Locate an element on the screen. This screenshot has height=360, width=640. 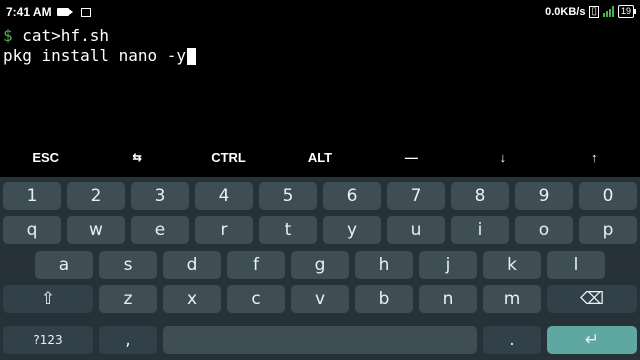
extra-keys-row: ESC ⇆ CTRL ALT — ↓ ↑ is located at coordinates (320, 159).